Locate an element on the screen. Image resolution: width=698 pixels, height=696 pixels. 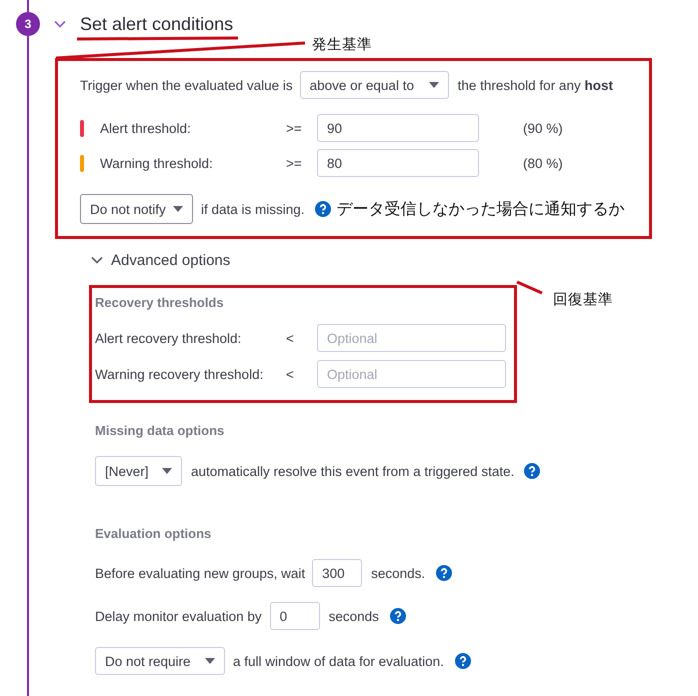
delay-label: Delay monitor evaluation by is located at coordinates (178, 616).